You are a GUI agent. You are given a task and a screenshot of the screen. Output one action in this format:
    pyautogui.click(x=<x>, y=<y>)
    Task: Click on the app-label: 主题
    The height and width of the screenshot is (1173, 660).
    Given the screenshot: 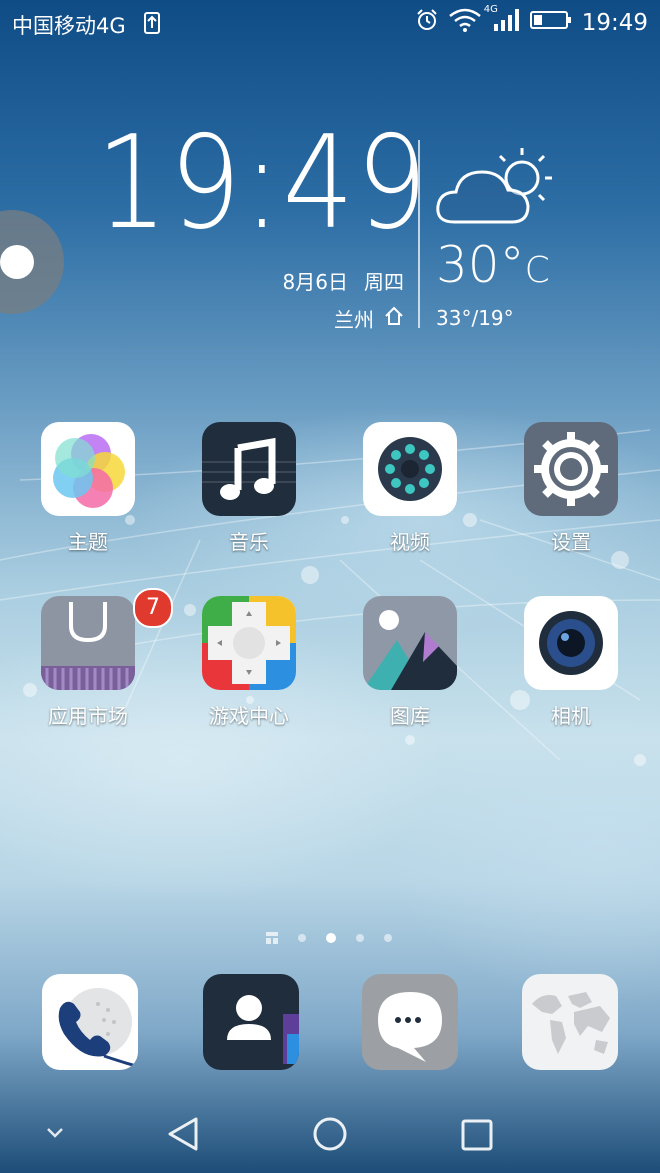 What is the action you would take?
    pyautogui.click(x=88, y=542)
    